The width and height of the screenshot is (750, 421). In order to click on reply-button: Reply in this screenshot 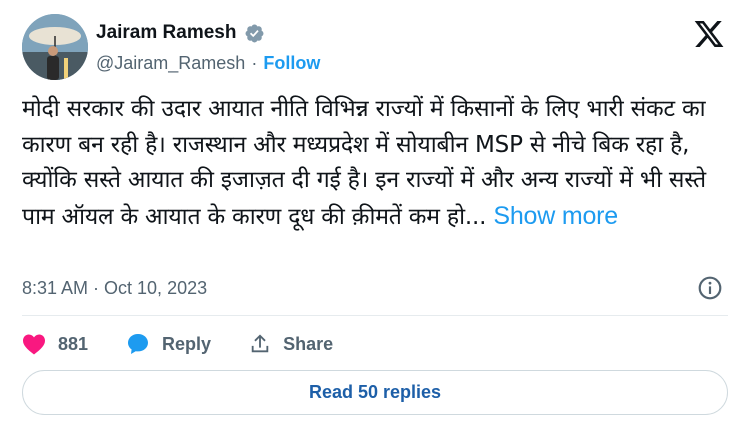, I will do `click(168, 344)`.